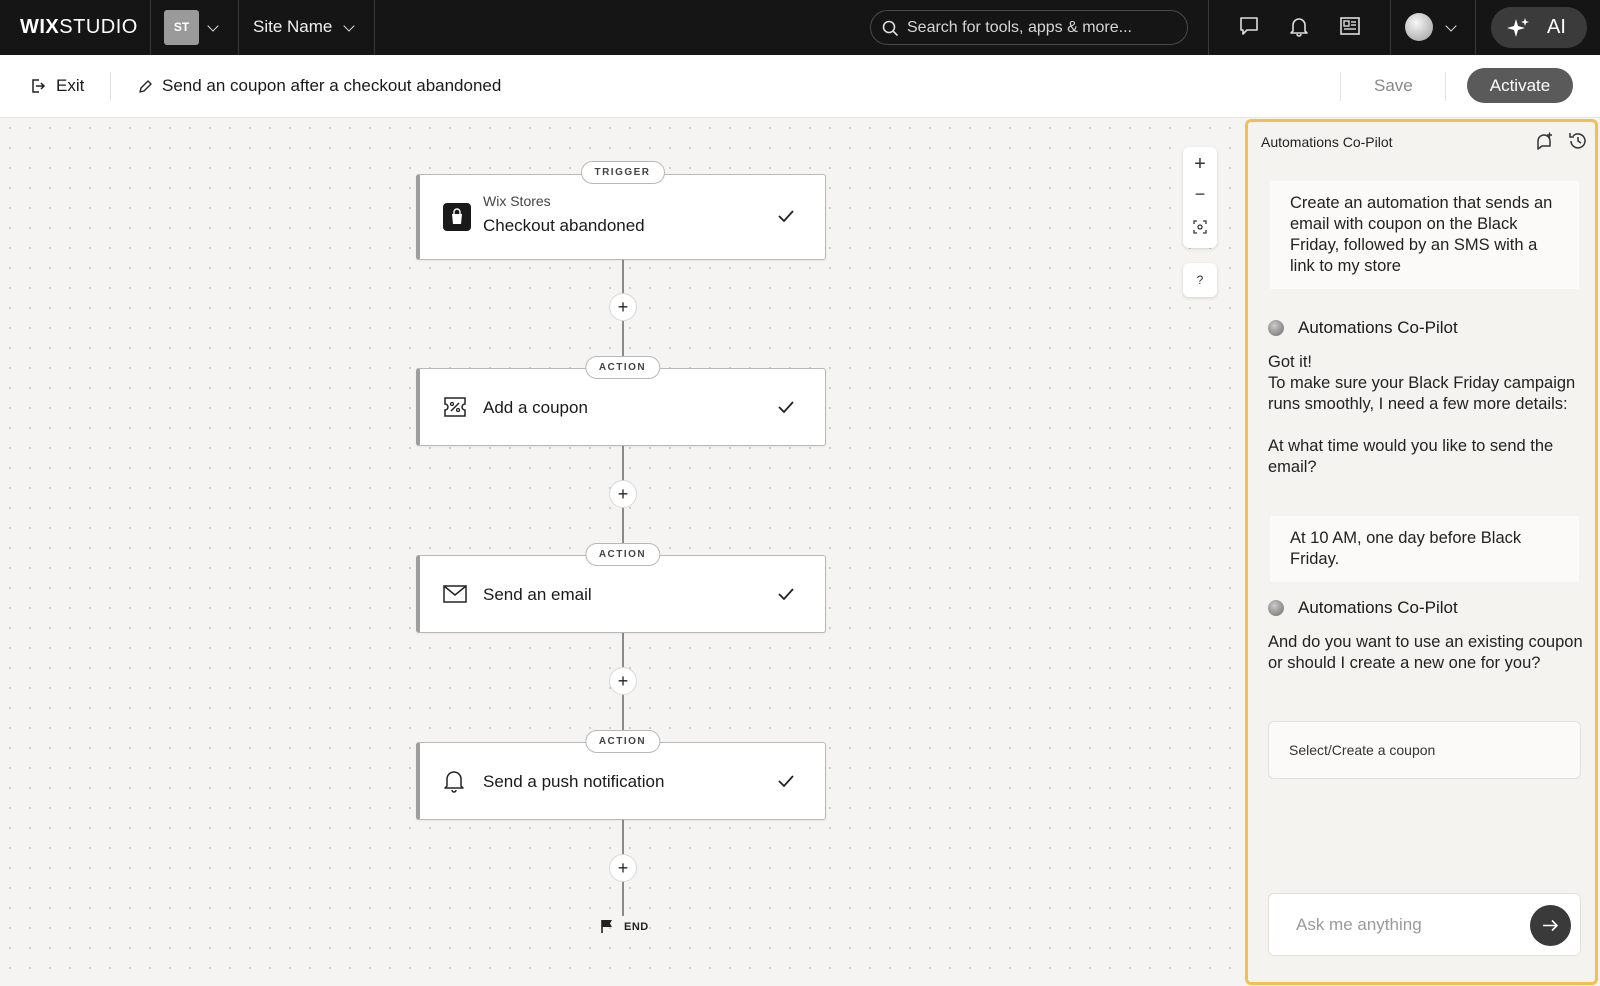 This screenshot has width=1600, height=986. Describe the element at coordinates (606, 926) in the screenshot. I see `flag-icon` at that location.